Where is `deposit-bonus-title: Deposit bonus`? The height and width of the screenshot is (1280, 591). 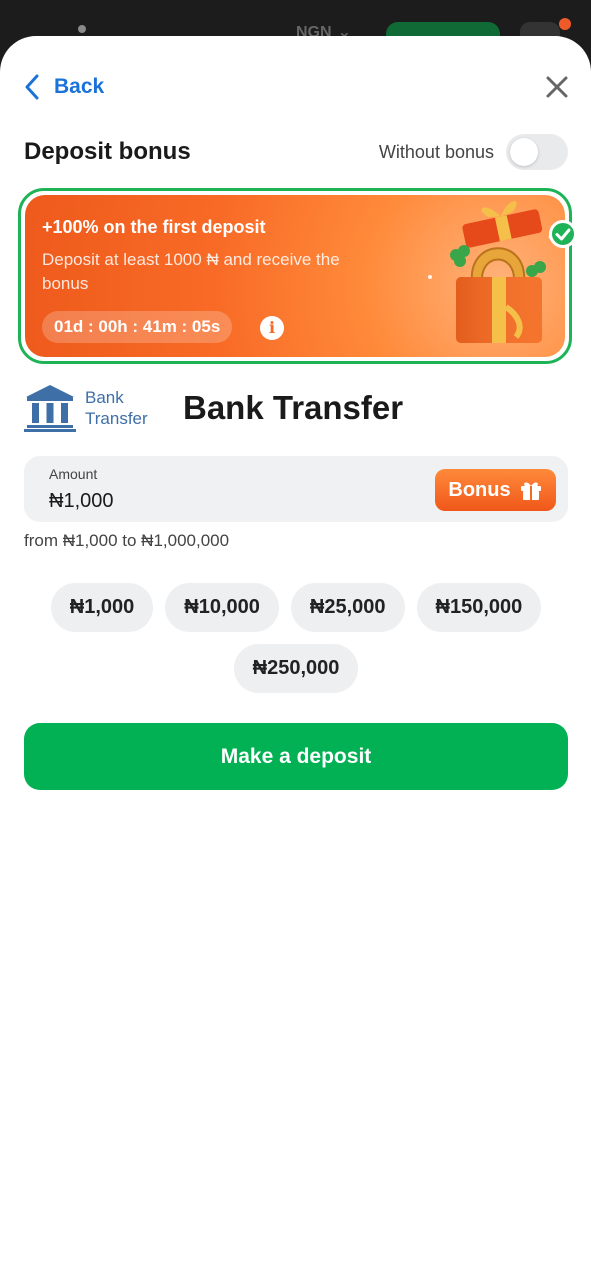
deposit-bonus-title: Deposit bonus is located at coordinates (107, 151).